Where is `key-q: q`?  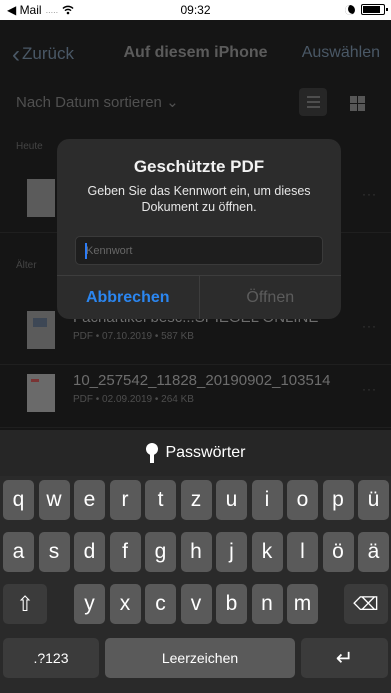 key-q: q is located at coordinates (18, 500).